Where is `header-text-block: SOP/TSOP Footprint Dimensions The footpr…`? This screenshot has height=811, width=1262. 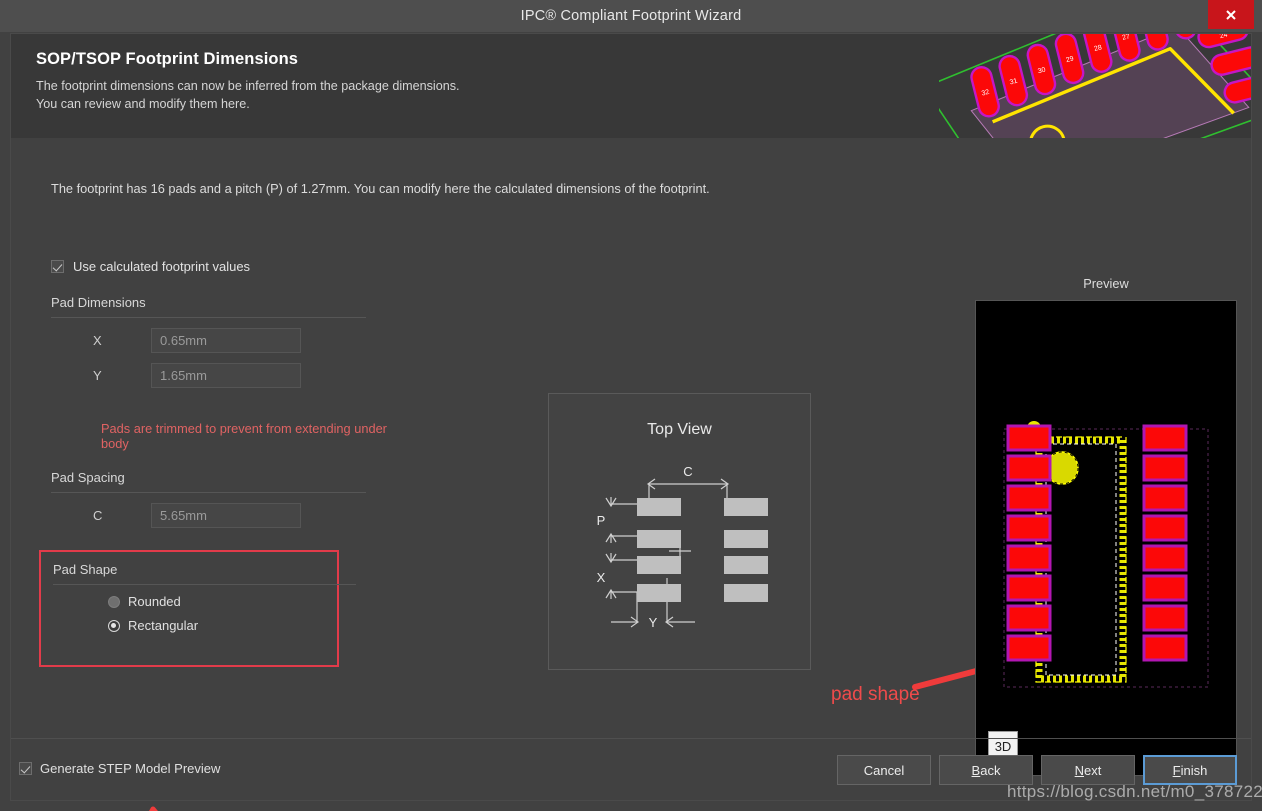
header-text-block: SOP/TSOP Footprint Dimensions The footpr… is located at coordinates (248, 81).